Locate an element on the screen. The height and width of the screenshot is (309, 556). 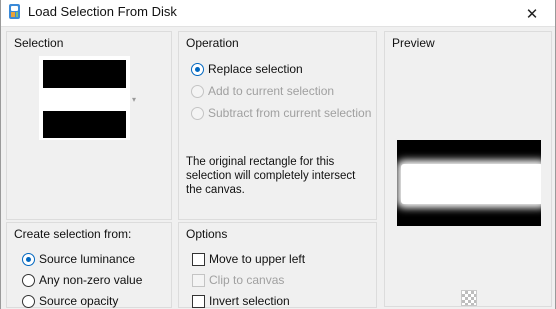
radio-source-luminance: Source luminance is located at coordinates (78, 259).